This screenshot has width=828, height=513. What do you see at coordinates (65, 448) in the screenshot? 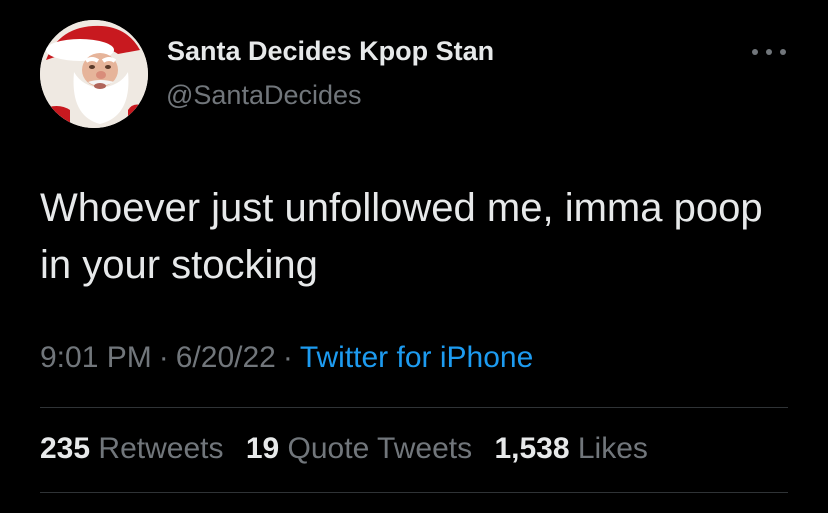
I see `retweets-count: 235` at bounding box center [65, 448].